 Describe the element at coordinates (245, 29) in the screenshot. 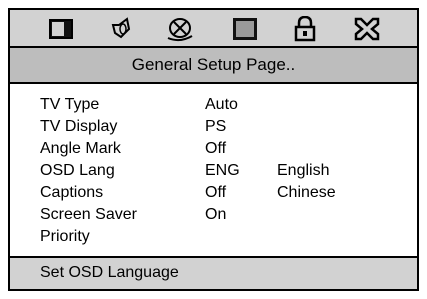

I see `video-square-icon` at that location.